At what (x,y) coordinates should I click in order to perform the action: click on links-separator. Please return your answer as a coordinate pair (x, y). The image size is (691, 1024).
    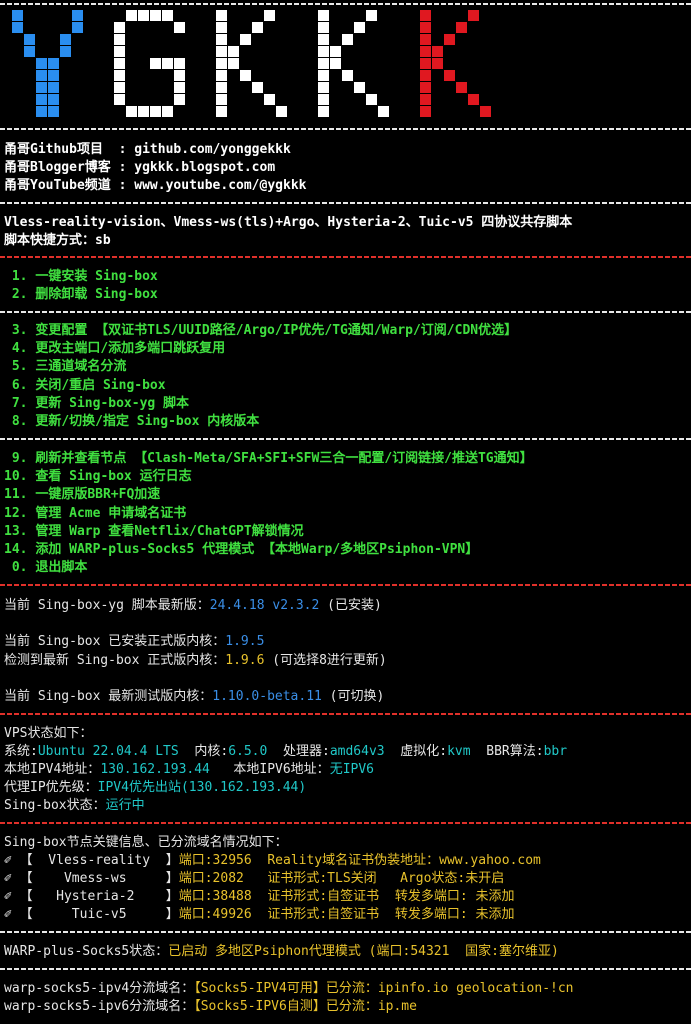
    Looking at the image, I should click on (345, 203).